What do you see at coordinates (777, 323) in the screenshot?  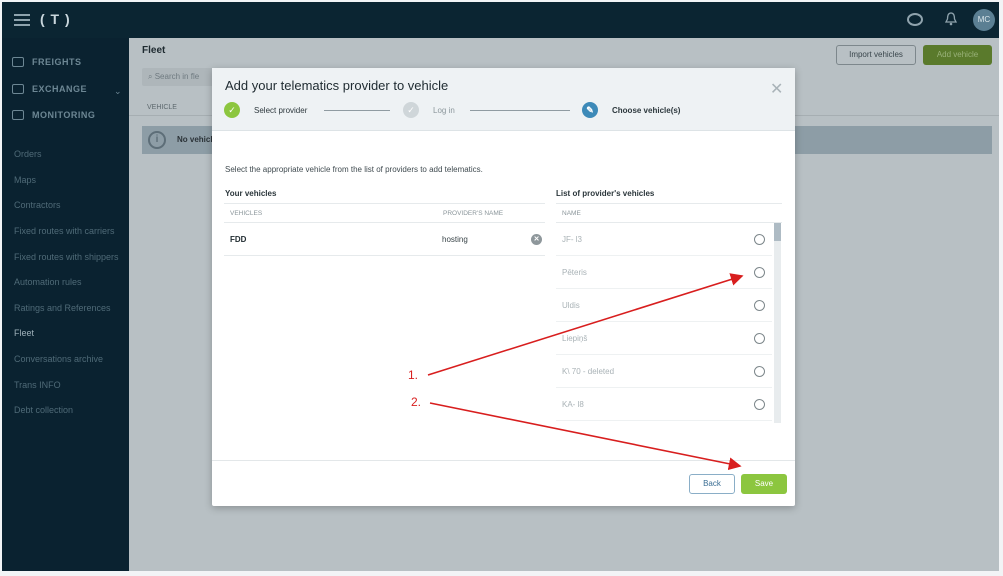 I see `scrollbar` at bounding box center [777, 323].